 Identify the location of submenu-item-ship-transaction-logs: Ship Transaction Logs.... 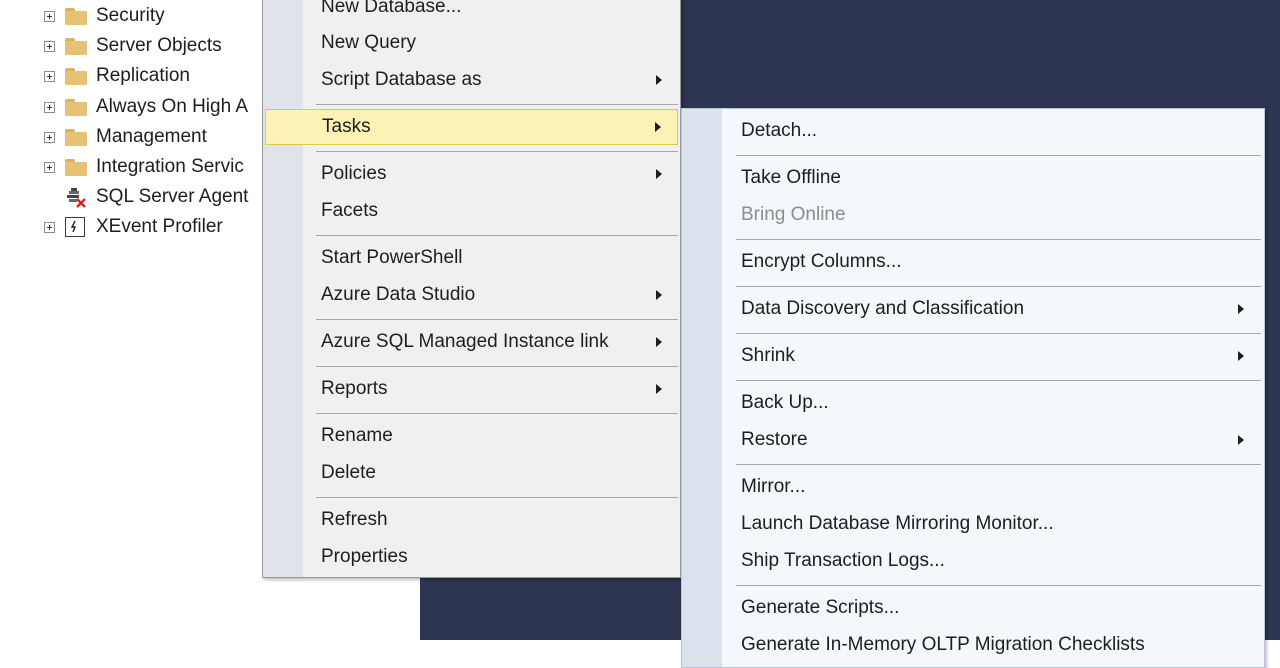
(973, 561).